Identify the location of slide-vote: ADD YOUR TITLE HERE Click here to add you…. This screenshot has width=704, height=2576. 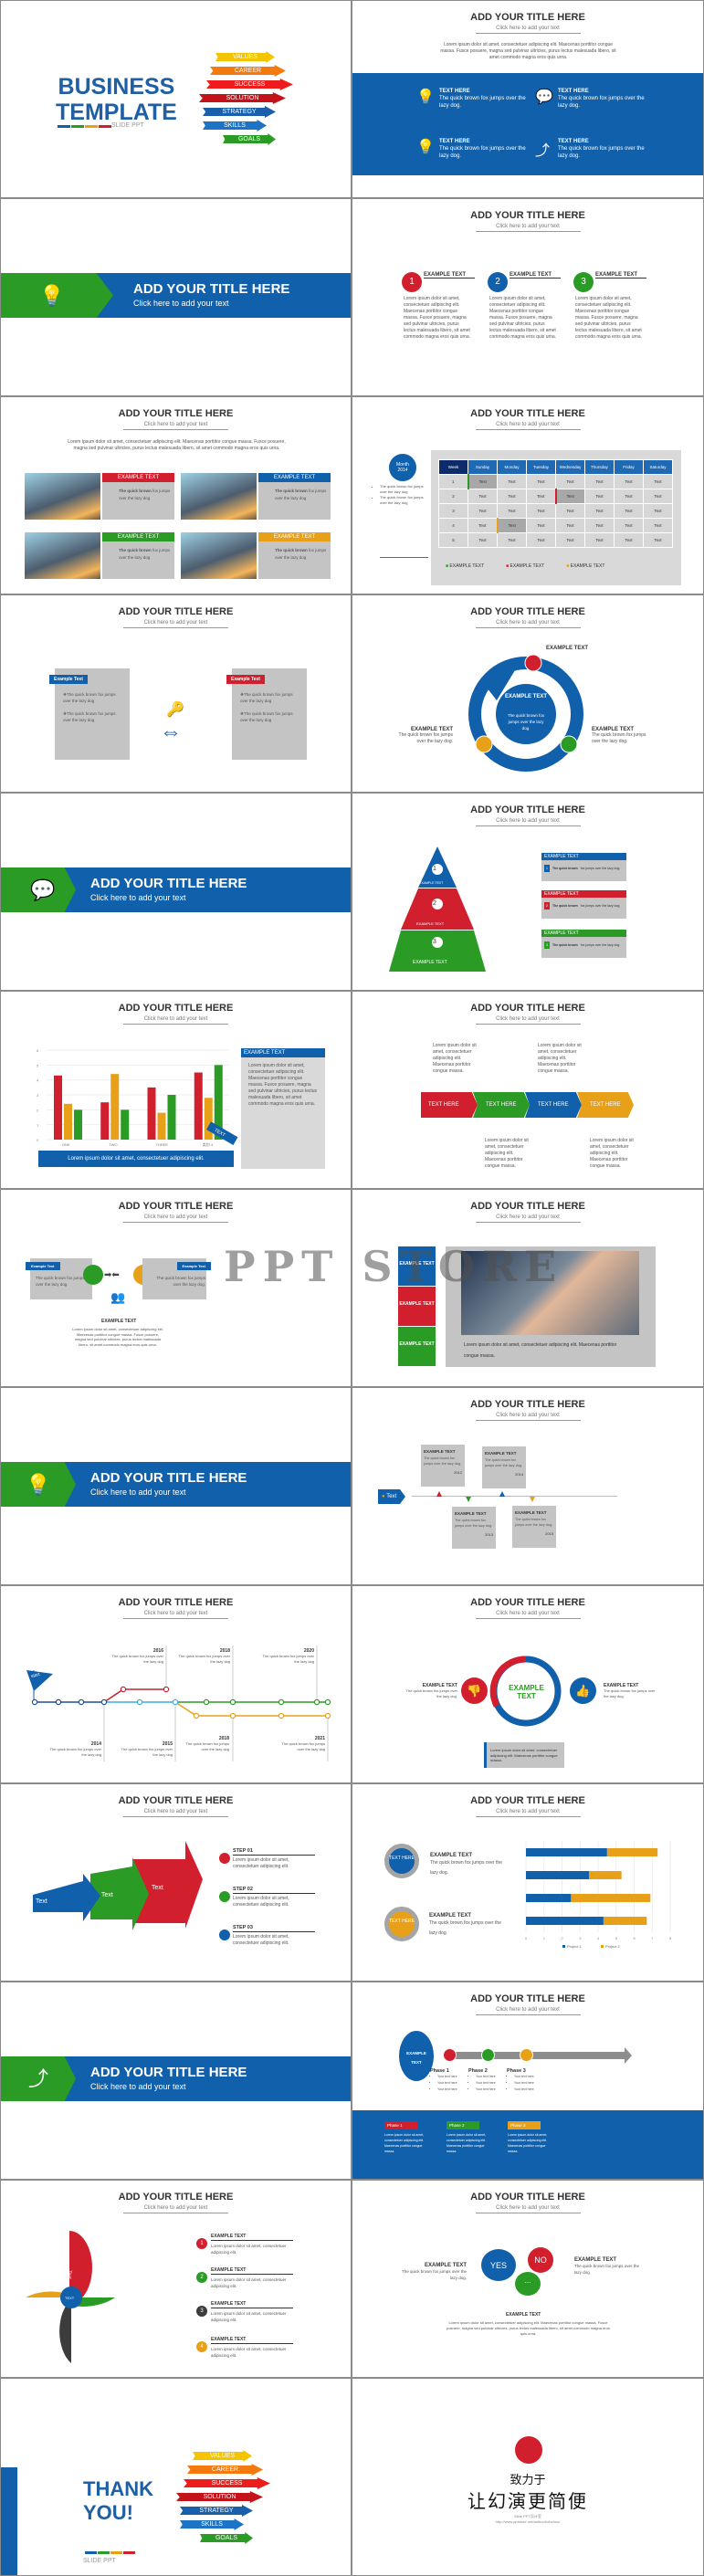
(528, 1684).